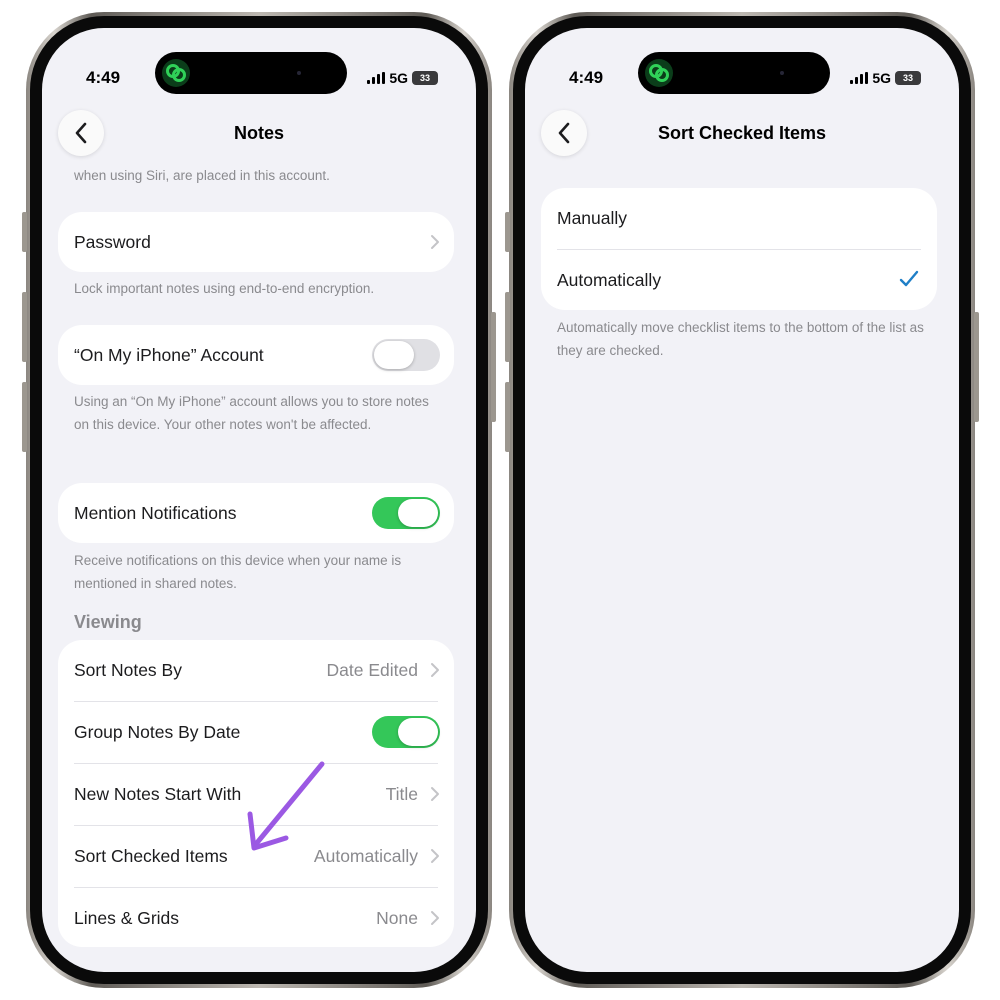 The height and width of the screenshot is (1000, 1000). I want to click on group-notes-by-date-row: Group Notes By Date, so click(256, 732).